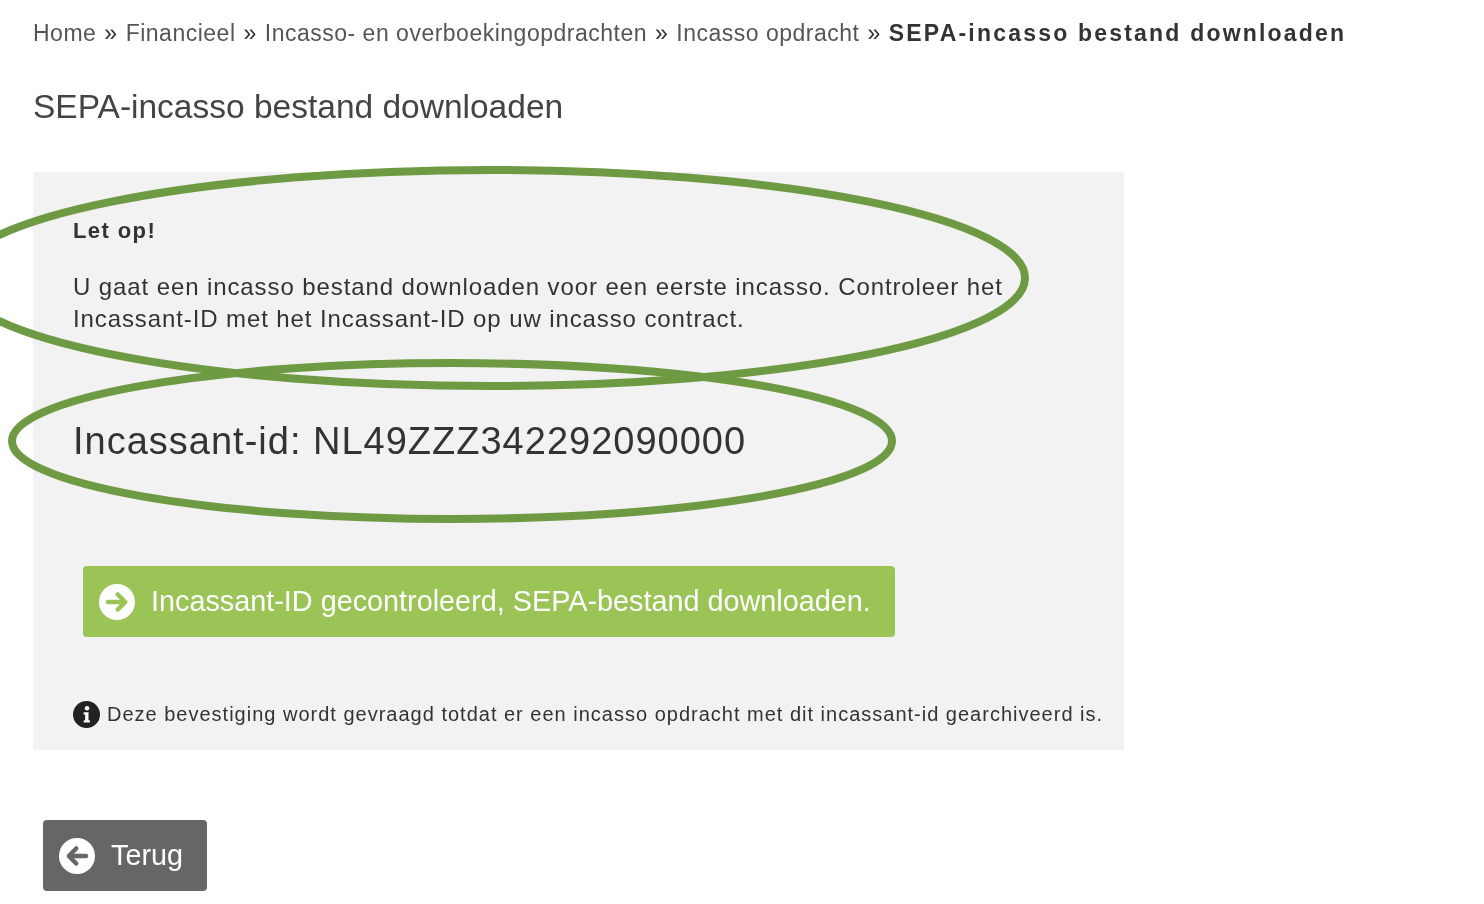  I want to click on arrow-circle-right-icon, so click(117, 601).